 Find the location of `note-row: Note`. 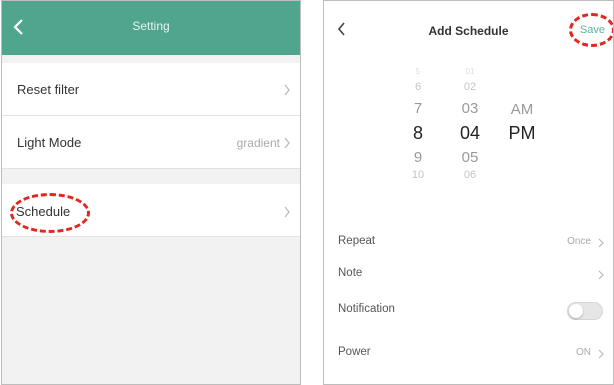

note-row: Note is located at coordinates (468, 275).